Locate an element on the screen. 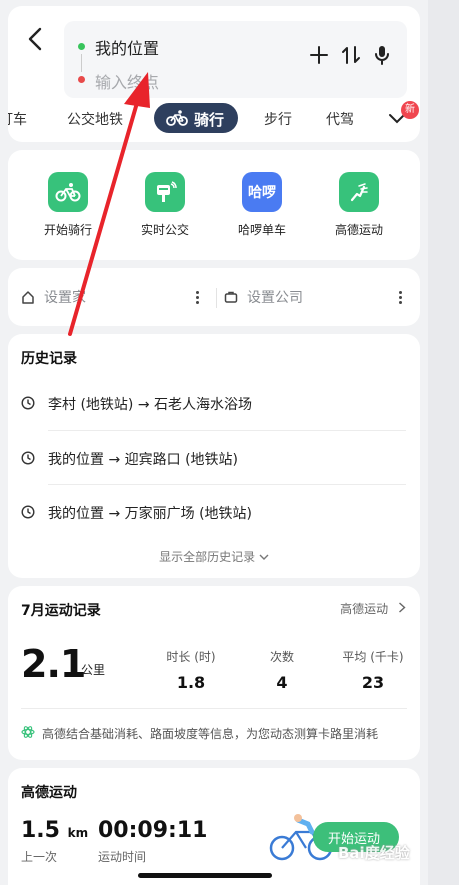 This screenshot has width=459, height=885. work-more-icon is located at coordinates (400, 298).